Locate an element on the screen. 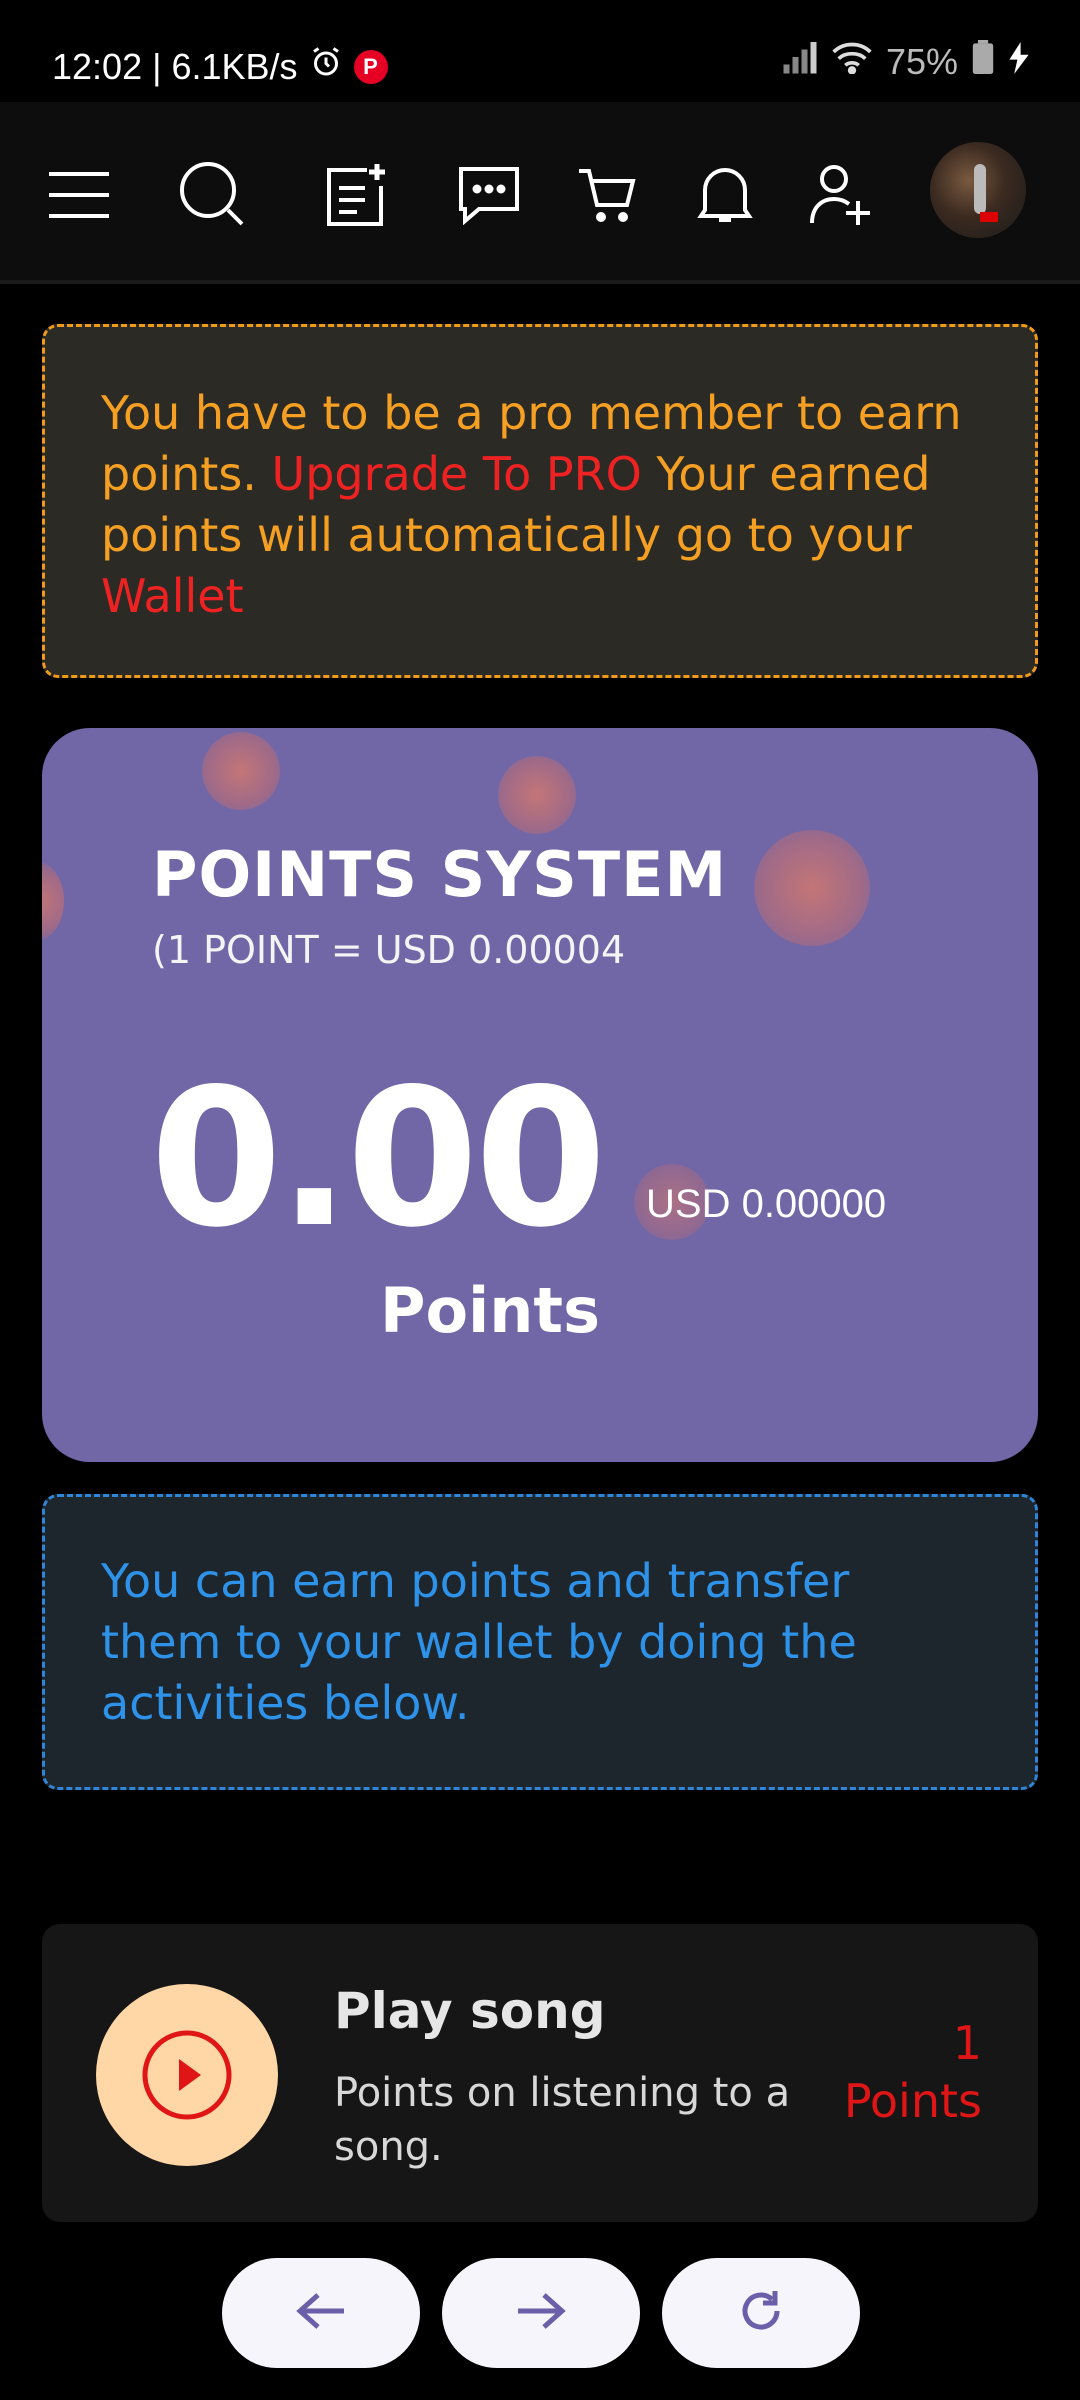  pinterest-icon: P is located at coordinates (370, 66).